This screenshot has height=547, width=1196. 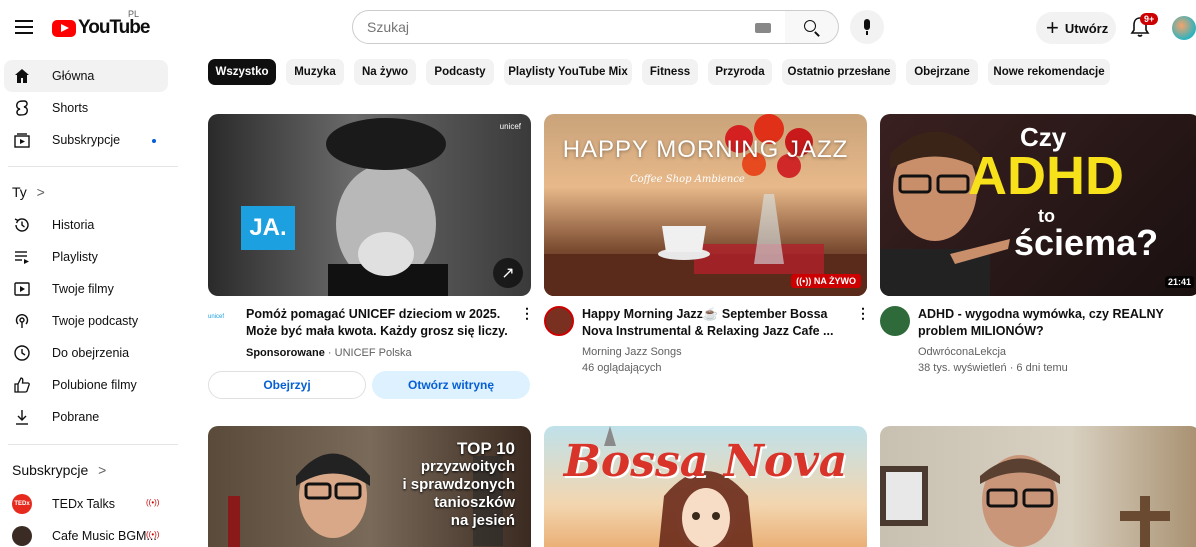 What do you see at coordinates (101, 28) in the screenshot?
I see `youtube-logo: YouTube` at bounding box center [101, 28].